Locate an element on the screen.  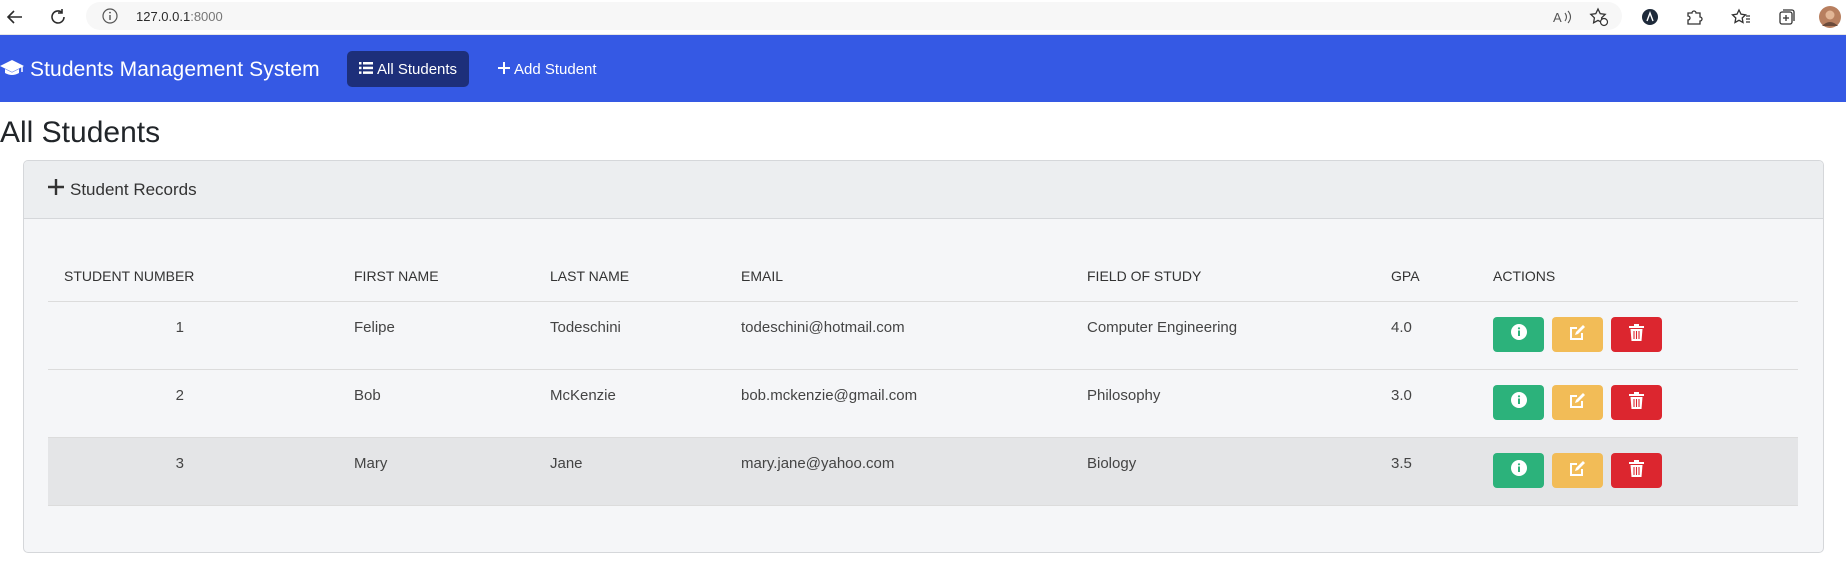
cell-last-name: McKenzie is located at coordinates (629, 403).